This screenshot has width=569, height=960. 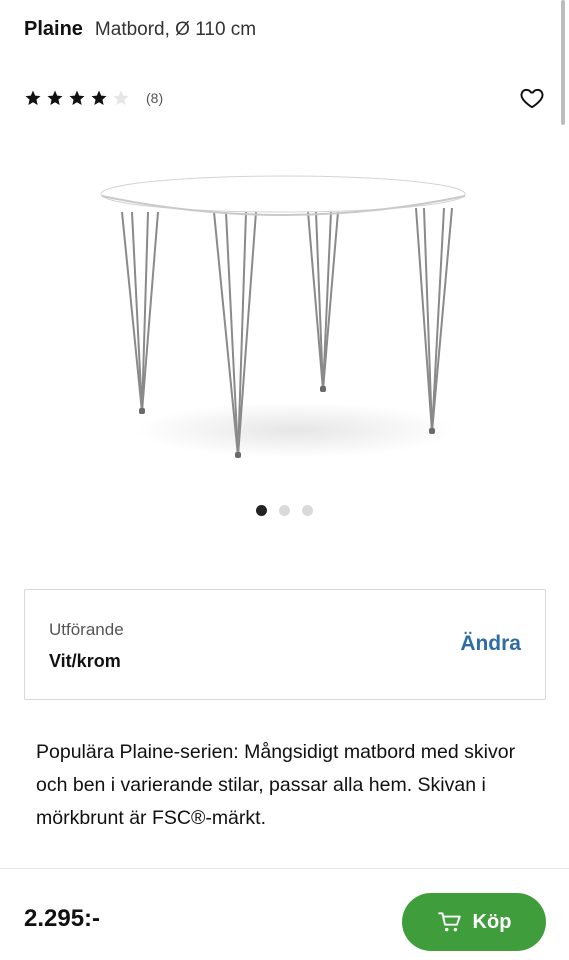 What do you see at coordinates (85, 661) in the screenshot?
I see `variant-value: Vit/krom` at bounding box center [85, 661].